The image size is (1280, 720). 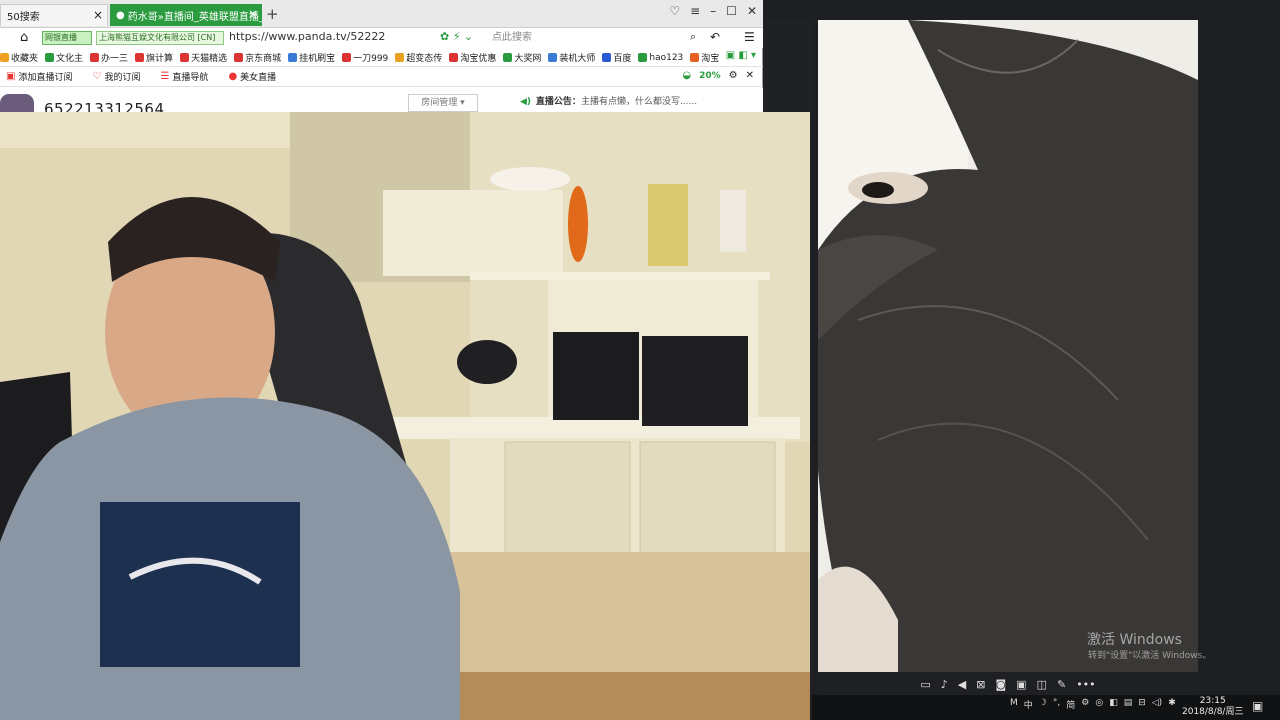 What do you see at coordinates (666, 57) in the screenshot?
I see `favorite-label: hao123` at bounding box center [666, 57].